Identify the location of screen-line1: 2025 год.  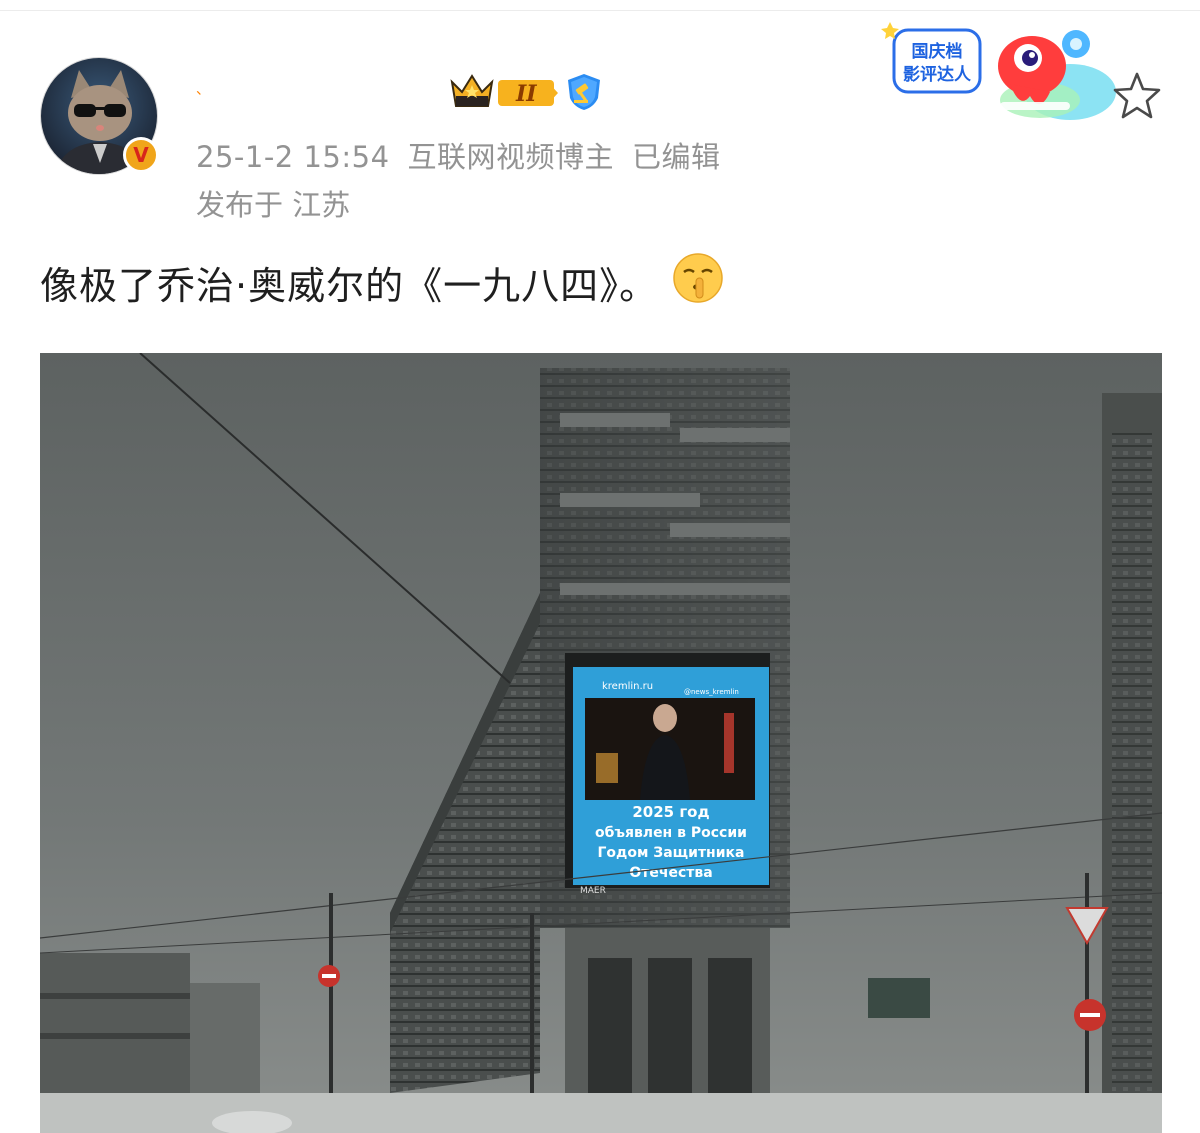
(670, 812).